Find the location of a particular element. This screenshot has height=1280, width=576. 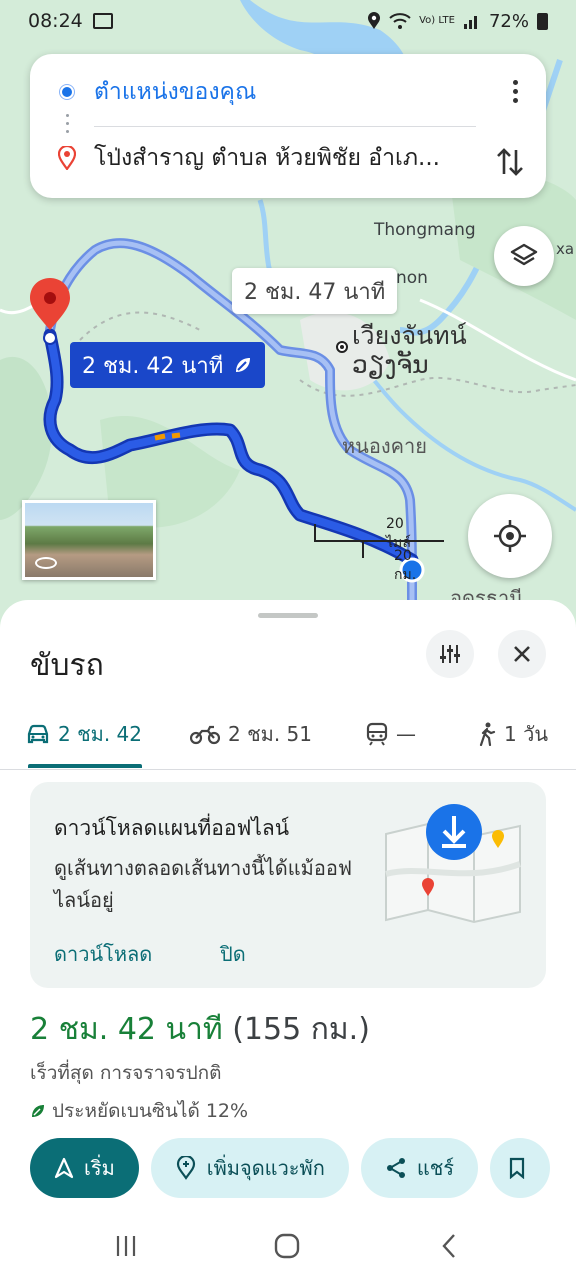

back-icon is located at coordinates (450, 1246).